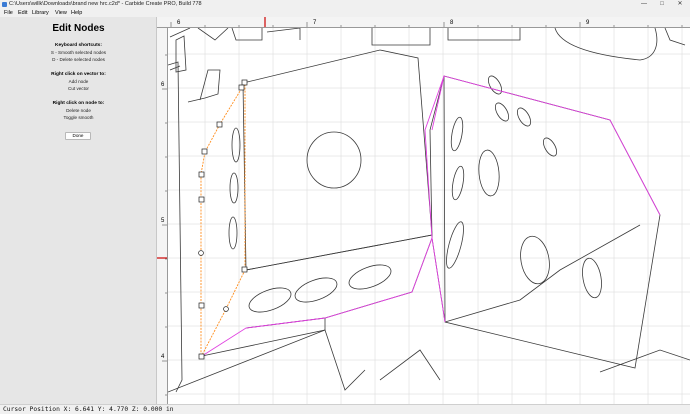  What do you see at coordinates (8, 13) in the screenshot?
I see `menu-file: File` at bounding box center [8, 13].